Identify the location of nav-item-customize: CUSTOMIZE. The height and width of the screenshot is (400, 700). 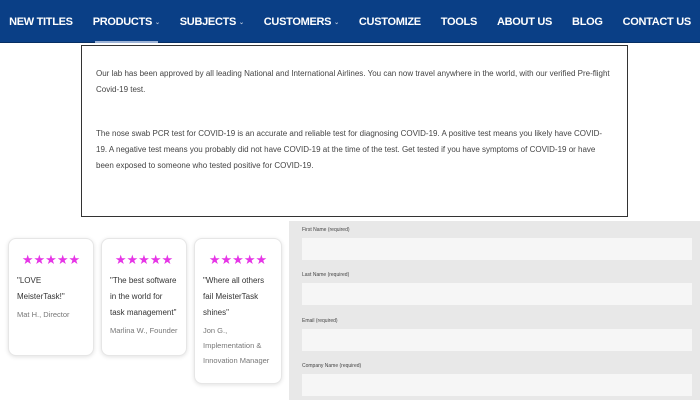
(390, 21).